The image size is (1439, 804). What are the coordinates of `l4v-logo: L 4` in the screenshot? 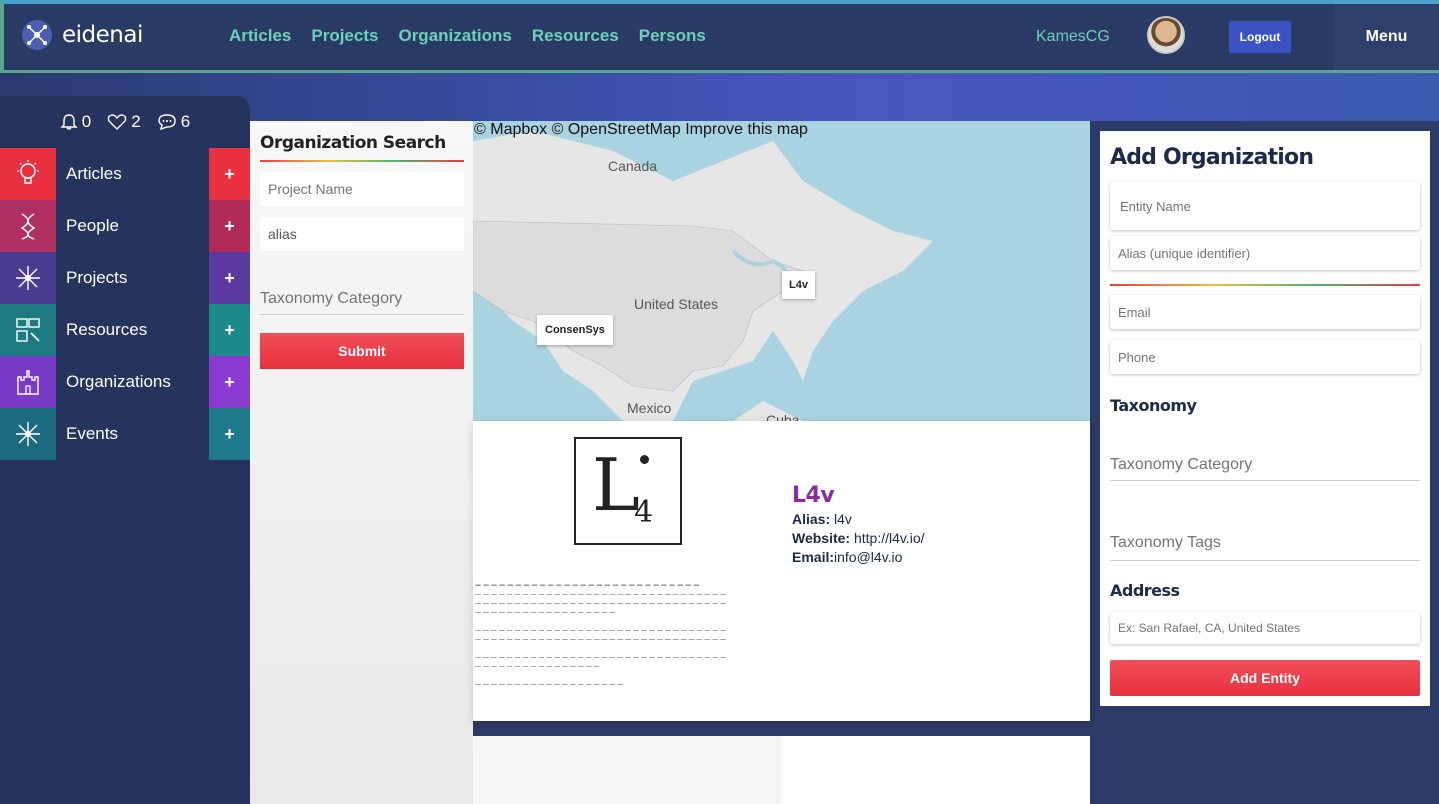 It's located at (628, 491).